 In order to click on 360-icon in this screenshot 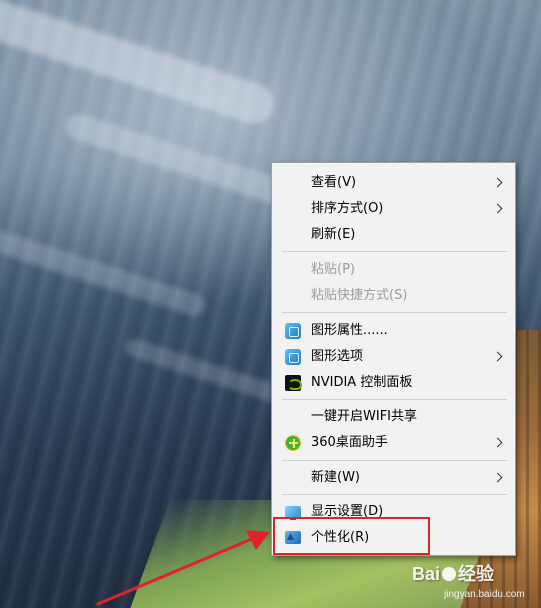, I will do `click(293, 443)`.